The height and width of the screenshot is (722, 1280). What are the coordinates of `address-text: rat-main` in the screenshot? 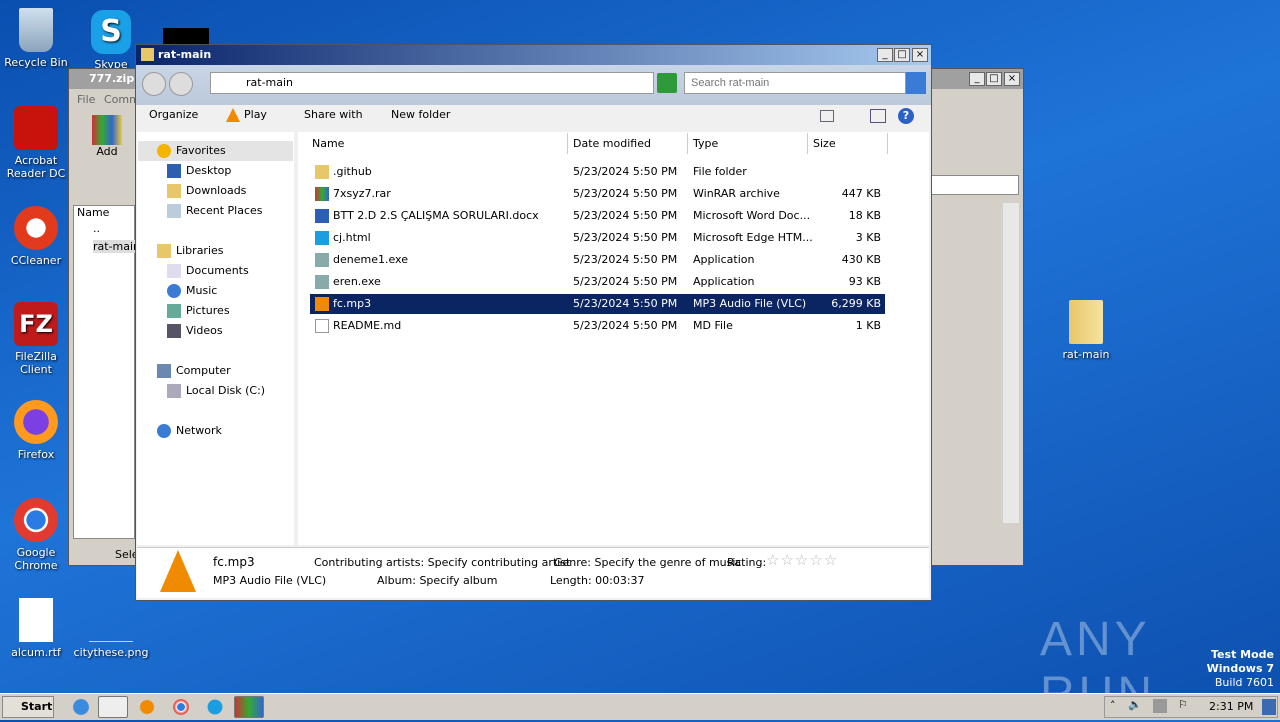 It's located at (270, 82).